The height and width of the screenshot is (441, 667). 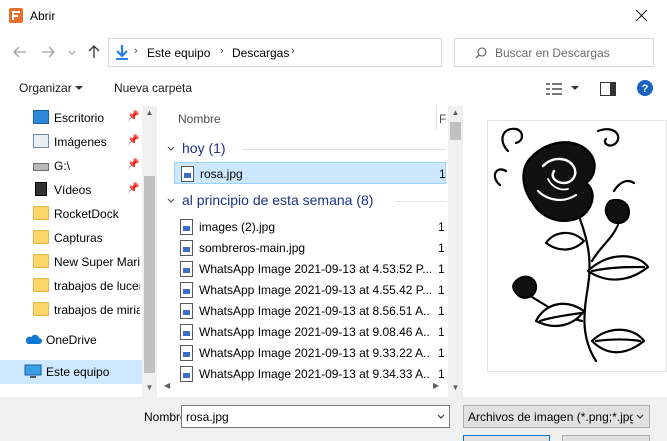 What do you see at coordinates (41, 167) in the screenshot?
I see `drive-icon` at bounding box center [41, 167].